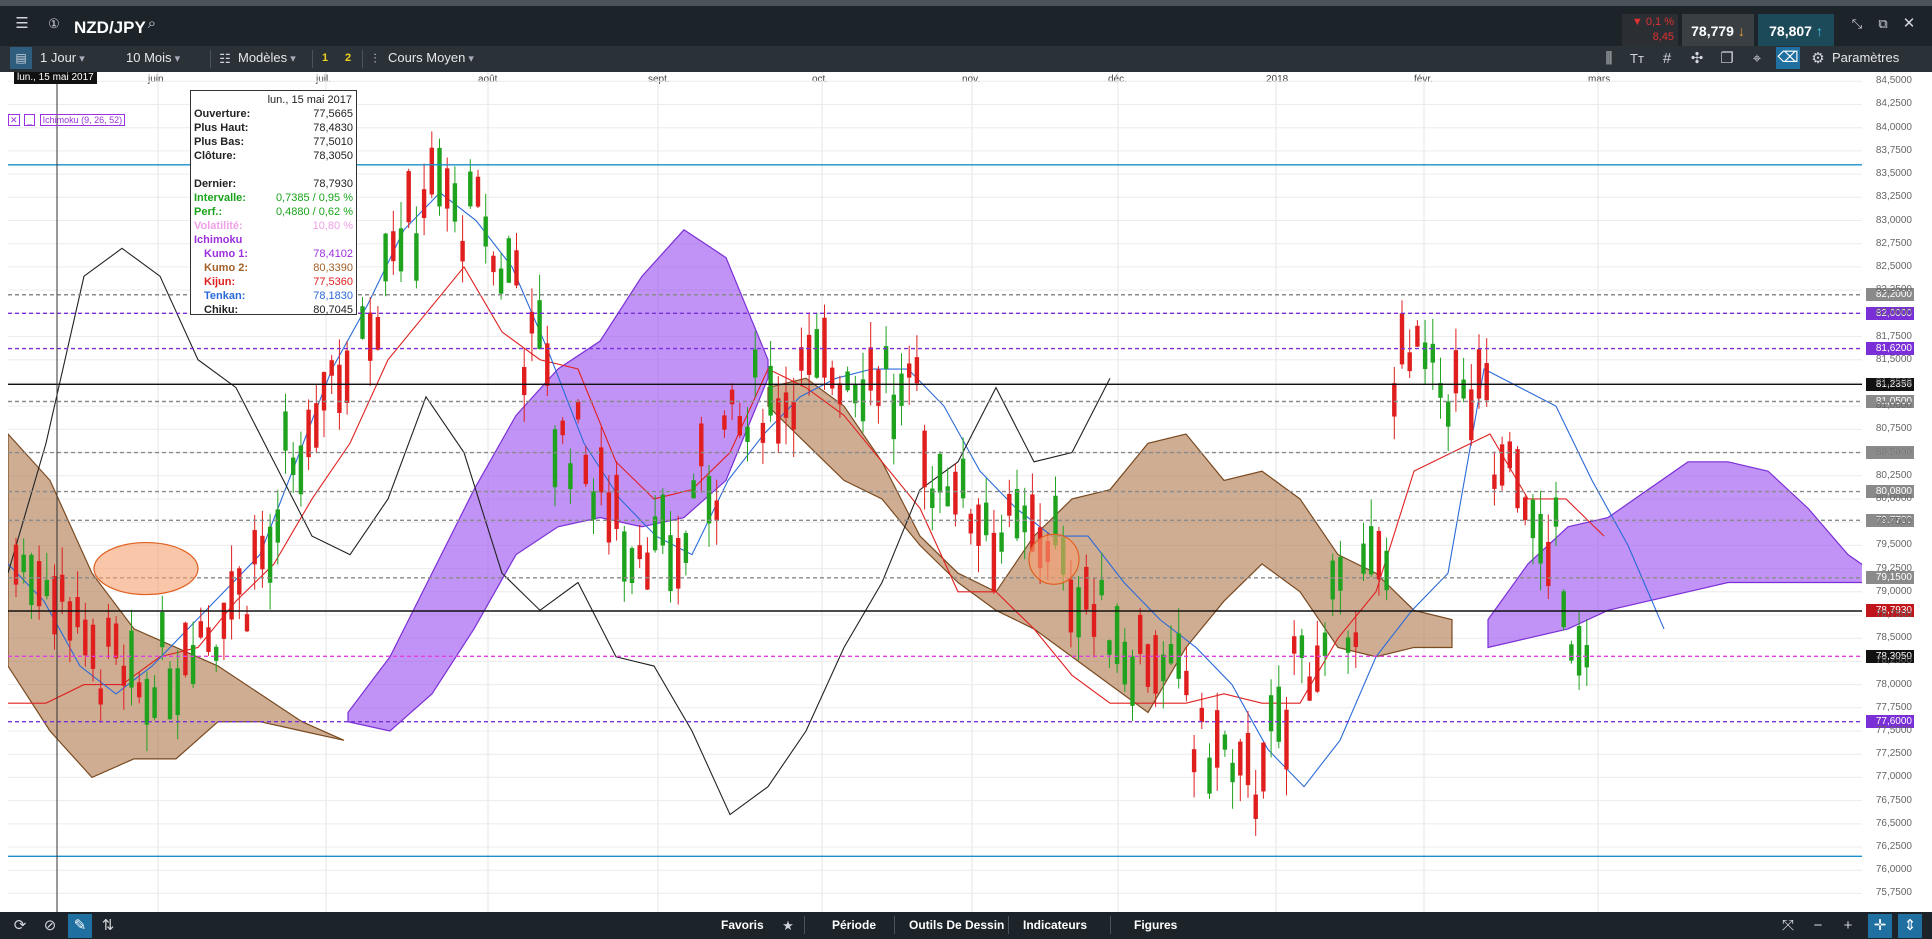  Describe the element at coordinates (110, 28) in the screenshot. I see `symbol-name: NZD/JPY` at that location.